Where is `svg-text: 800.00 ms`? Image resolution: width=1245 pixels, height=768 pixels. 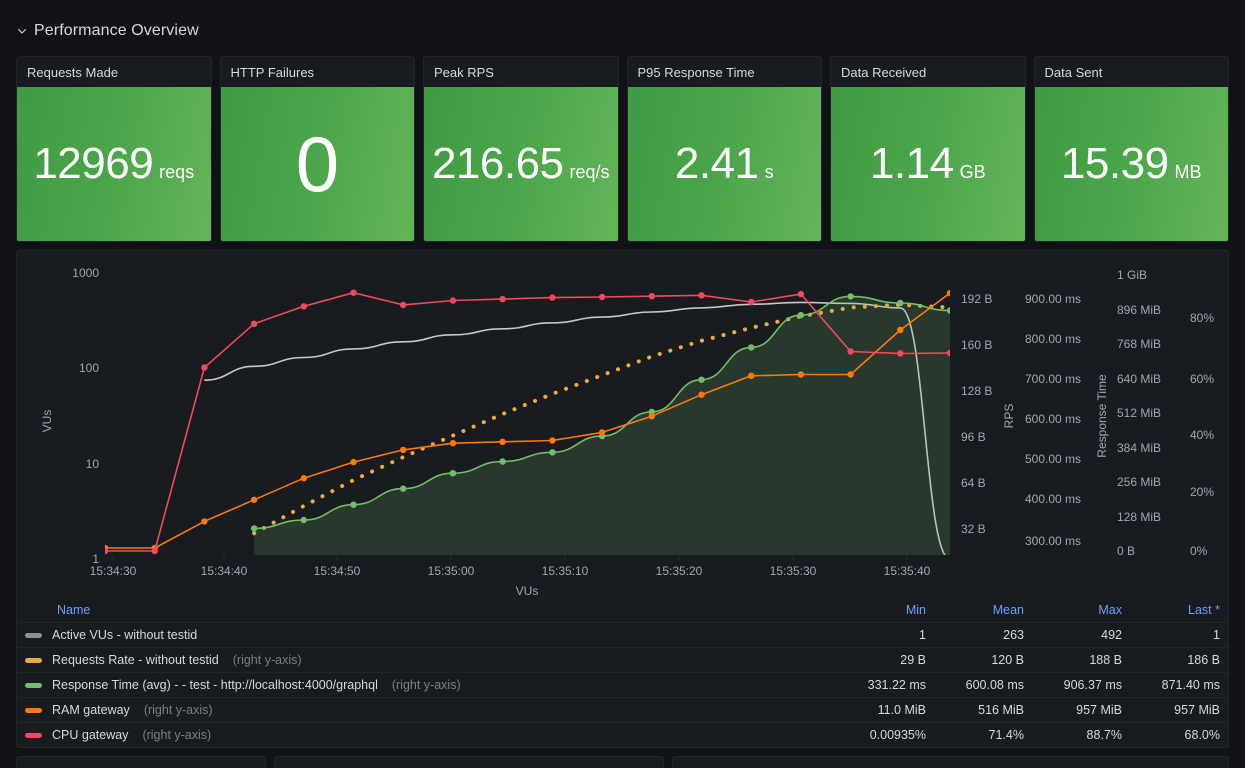
svg-text: 800.00 ms is located at coordinates (1053, 339).